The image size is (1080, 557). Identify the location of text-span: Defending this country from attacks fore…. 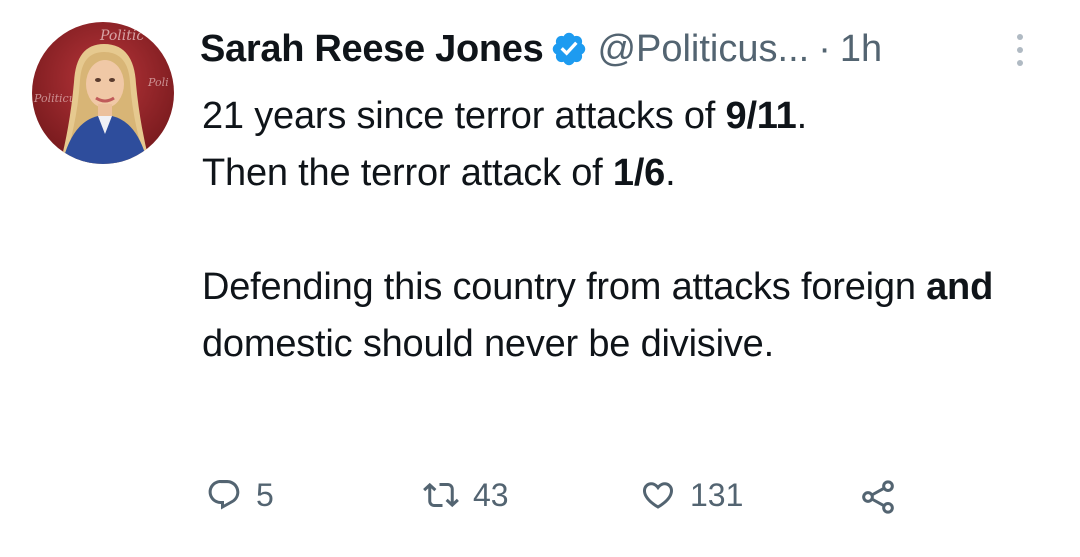
(564, 287).